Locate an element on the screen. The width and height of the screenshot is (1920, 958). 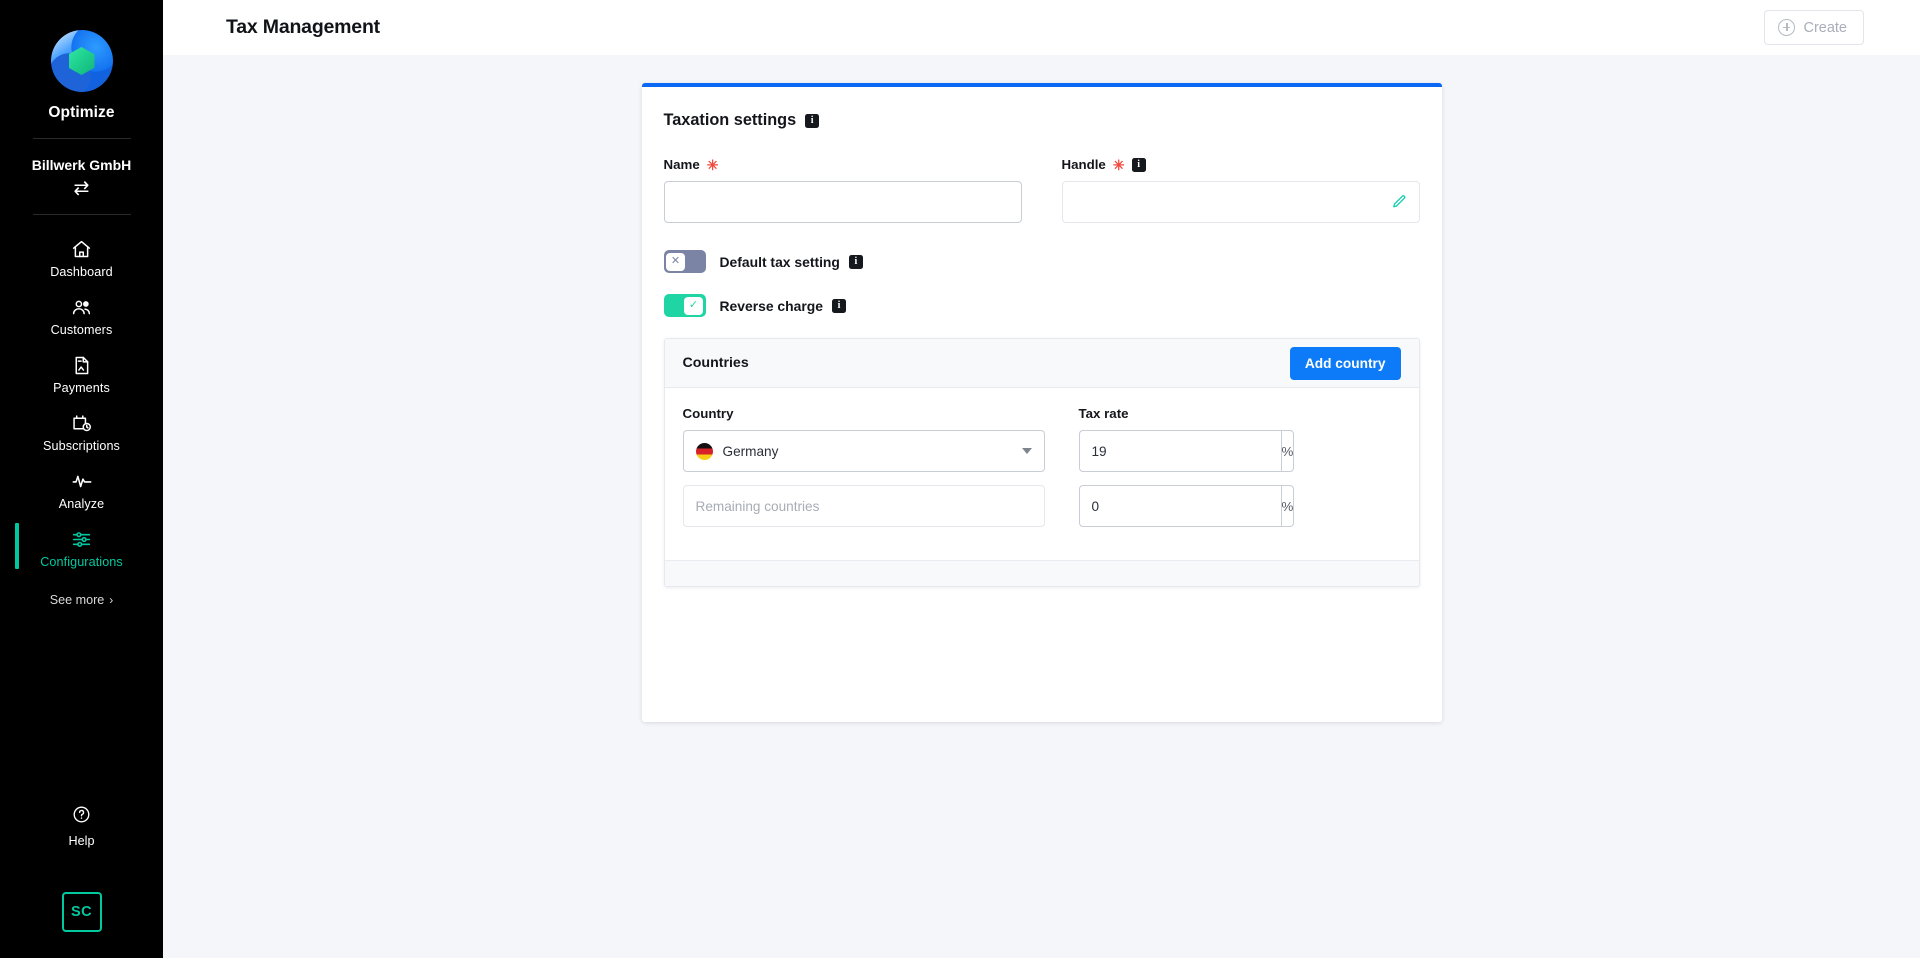
topbar: Tax Management Create is located at coordinates (1041, 27).